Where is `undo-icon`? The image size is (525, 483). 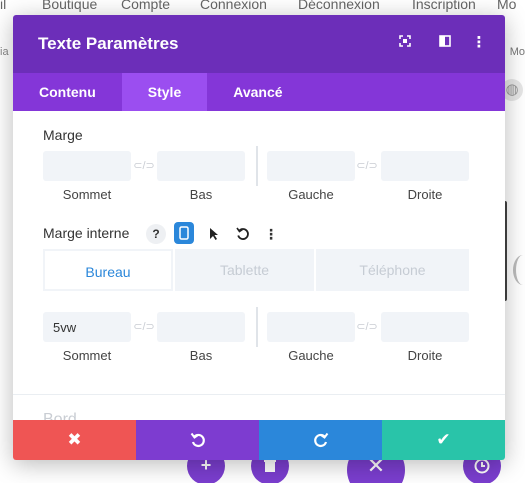
undo-icon is located at coordinates (197, 440).